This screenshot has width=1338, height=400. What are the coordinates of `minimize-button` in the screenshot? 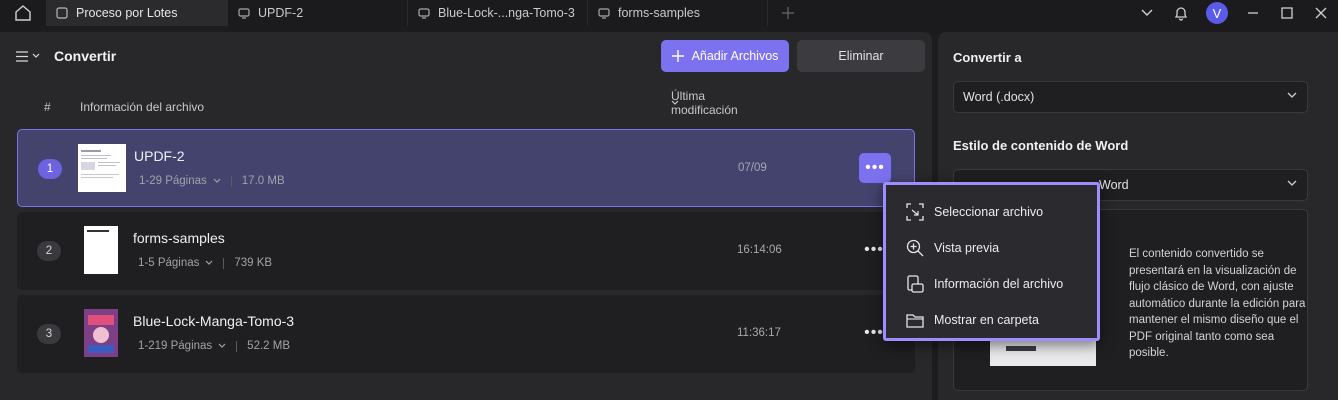 It's located at (1253, 13).